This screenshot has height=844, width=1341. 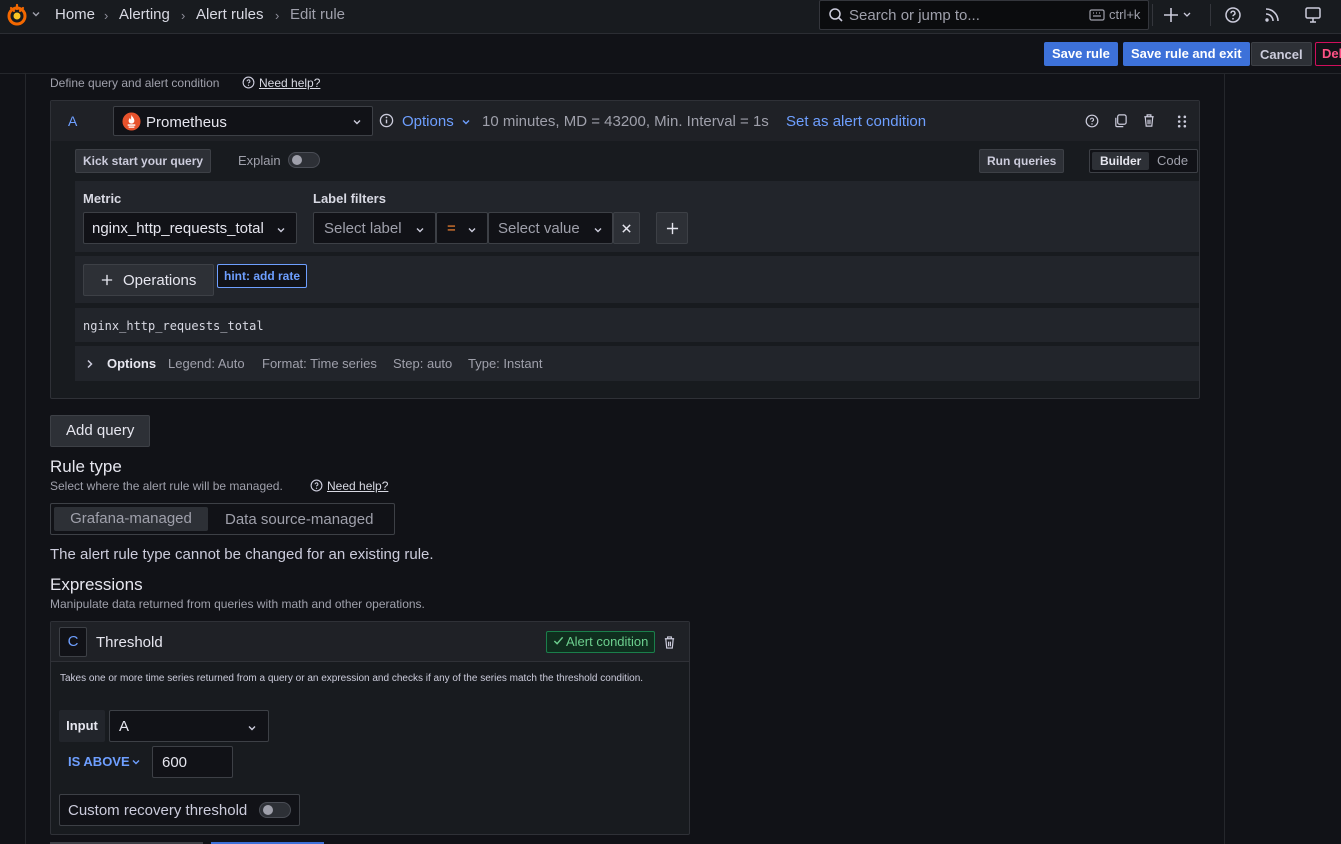 What do you see at coordinates (72, 121) in the screenshot?
I see `query-ref-id: A` at bounding box center [72, 121].